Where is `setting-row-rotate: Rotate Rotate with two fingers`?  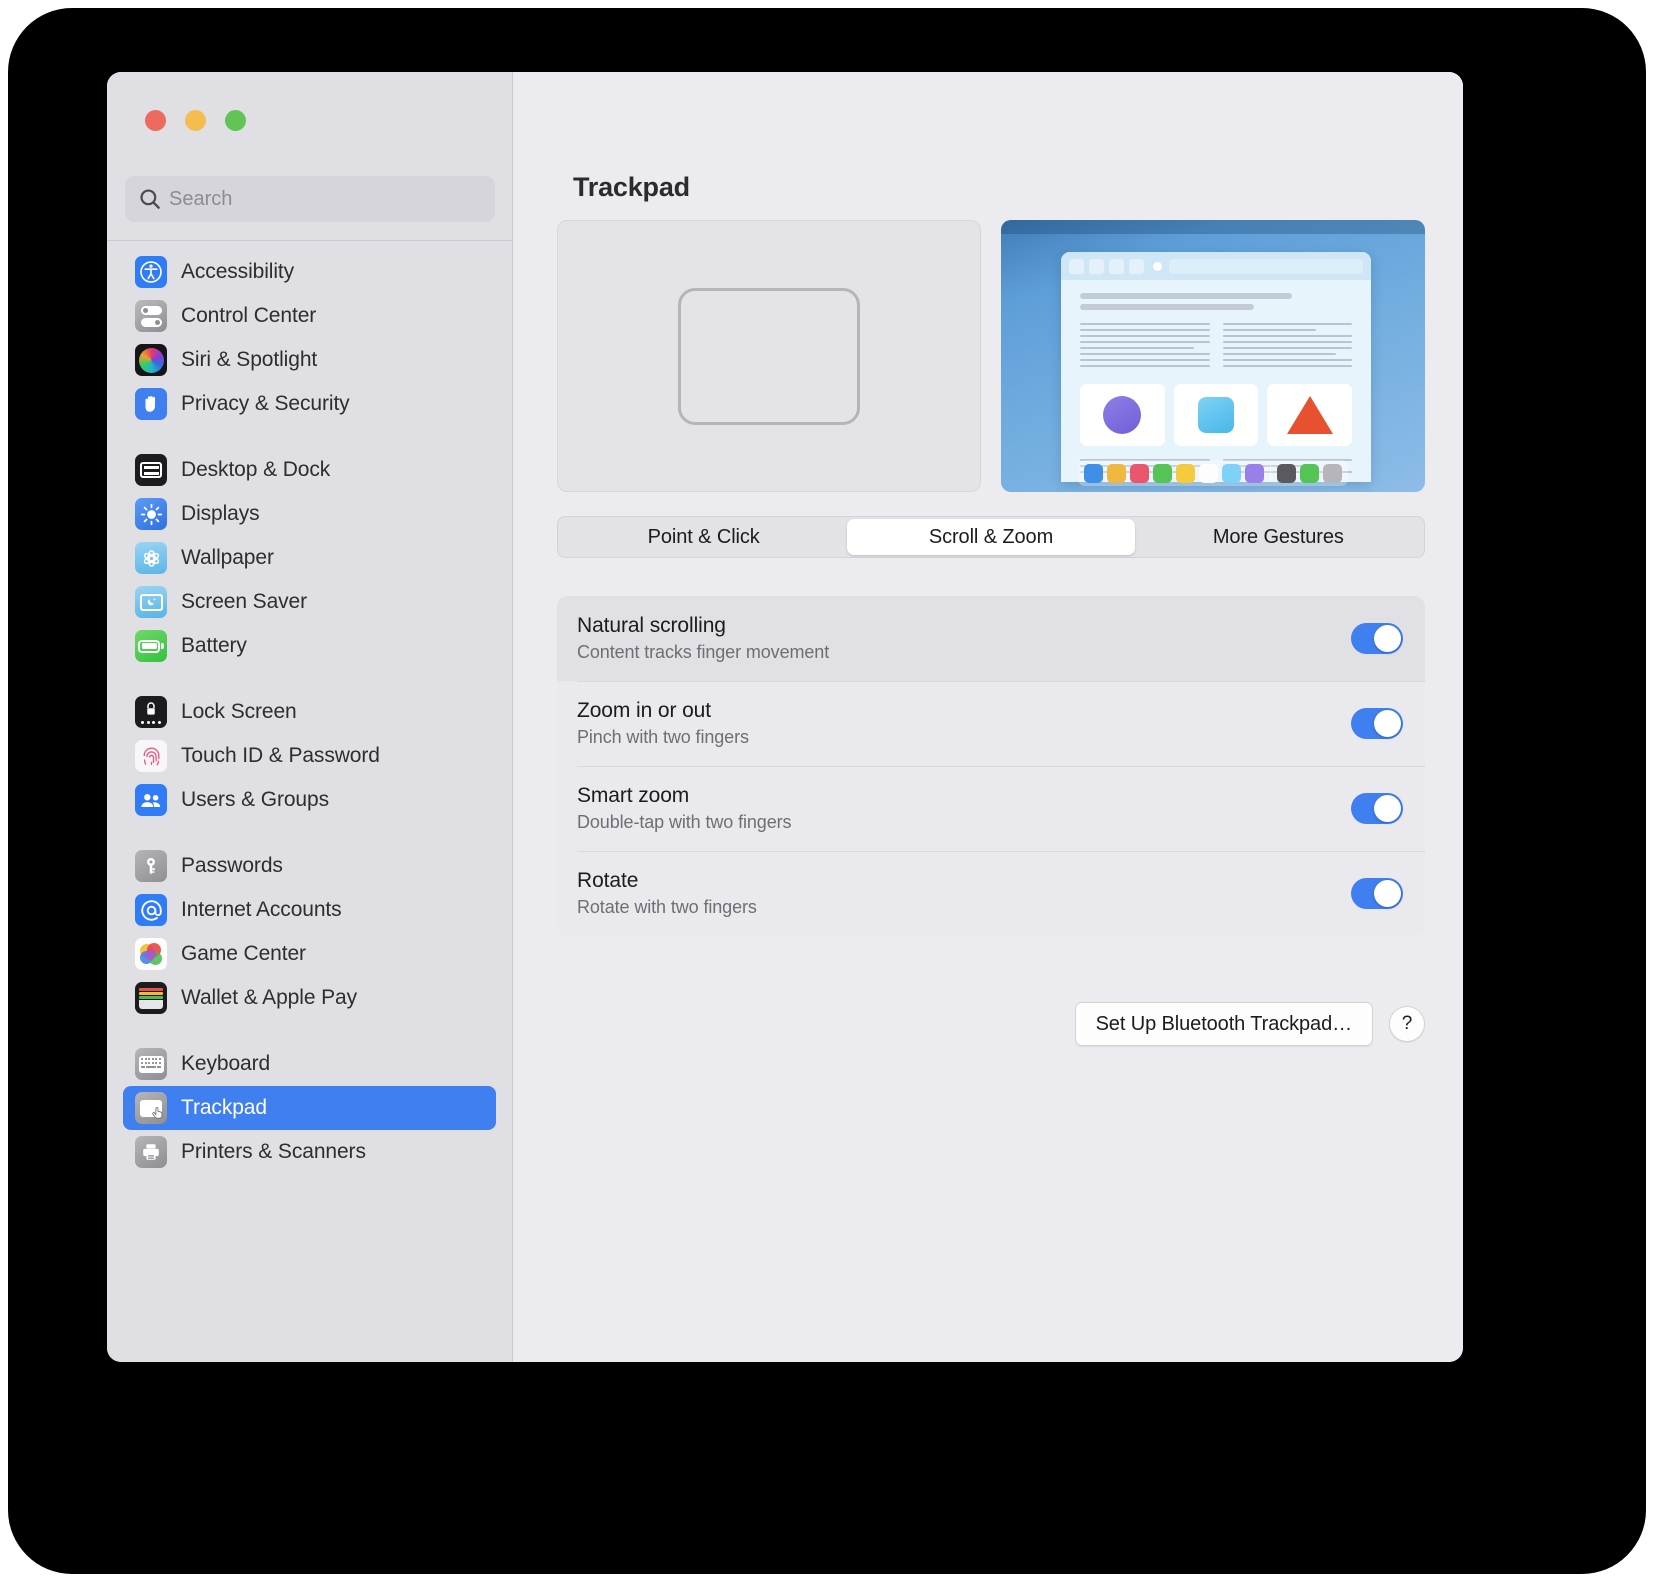
setting-row-rotate: Rotate Rotate with two fingers is located at coordinates (991, 893).